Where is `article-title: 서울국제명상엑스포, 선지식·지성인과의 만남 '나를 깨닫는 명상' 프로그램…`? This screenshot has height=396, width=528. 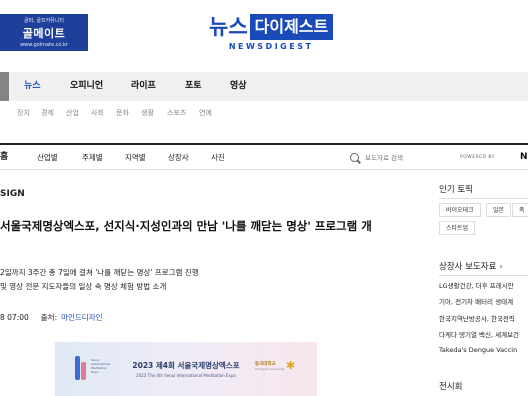 article-title: 서울국제명상엑스포, 선지식·지성인과의 만남 '나를 깨닫는 명상' 프로그램… is located at coordinates (186, 226).